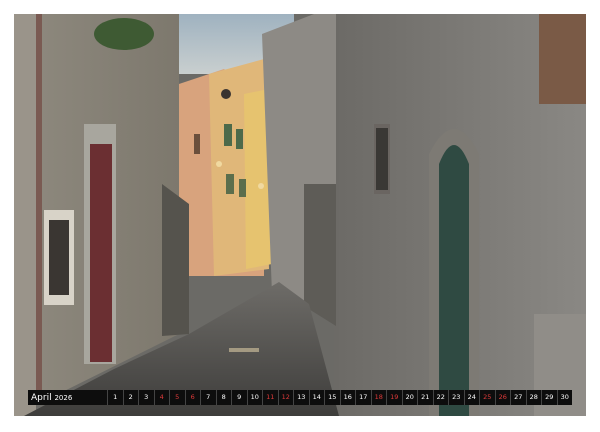  I want to click on calendar-day: 4, so click(161, 397).